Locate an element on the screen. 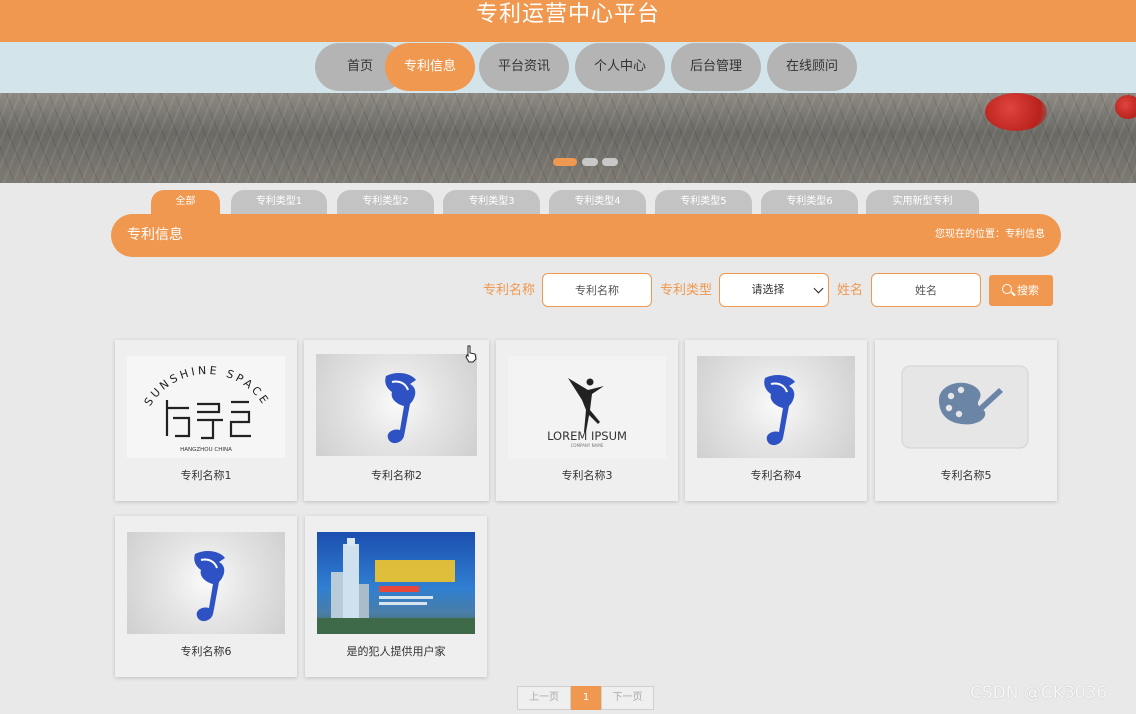 The height and width of the screenshot is (714, 1136). category-tab-utility-model: 实用新型专利 is located at coordinates (922, 203).